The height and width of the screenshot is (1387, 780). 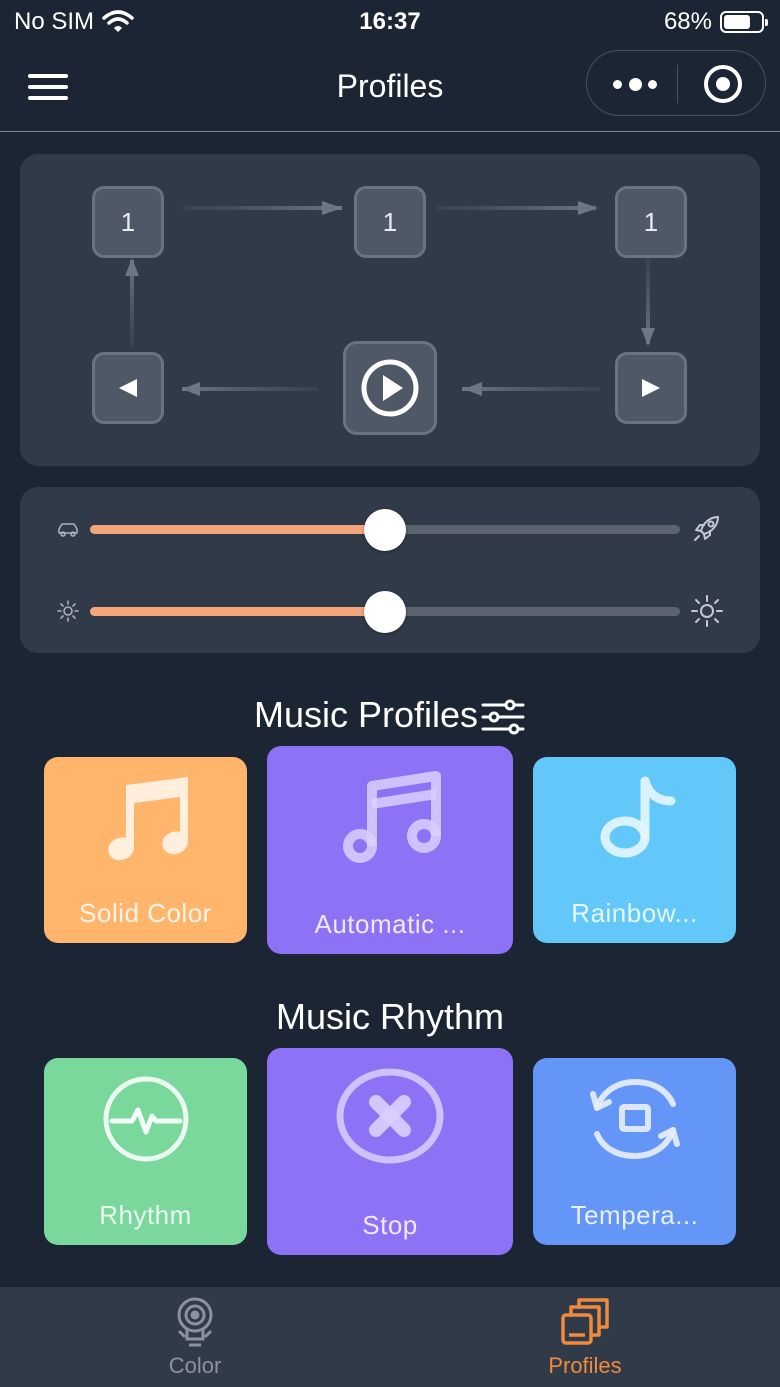 I want to click on tab-profiles: Profiles, so click(x=585, y=1337).